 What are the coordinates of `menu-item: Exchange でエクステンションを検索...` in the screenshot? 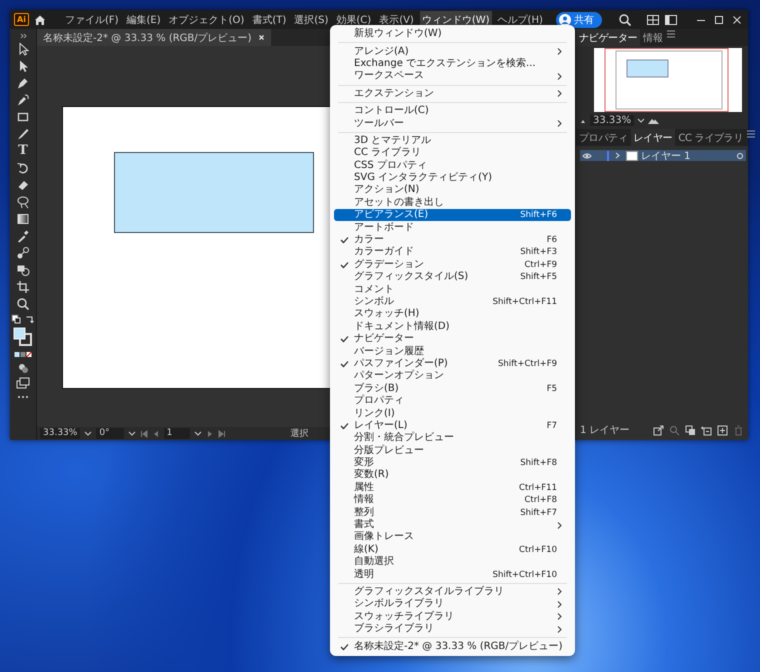 It's located at (452, 64).